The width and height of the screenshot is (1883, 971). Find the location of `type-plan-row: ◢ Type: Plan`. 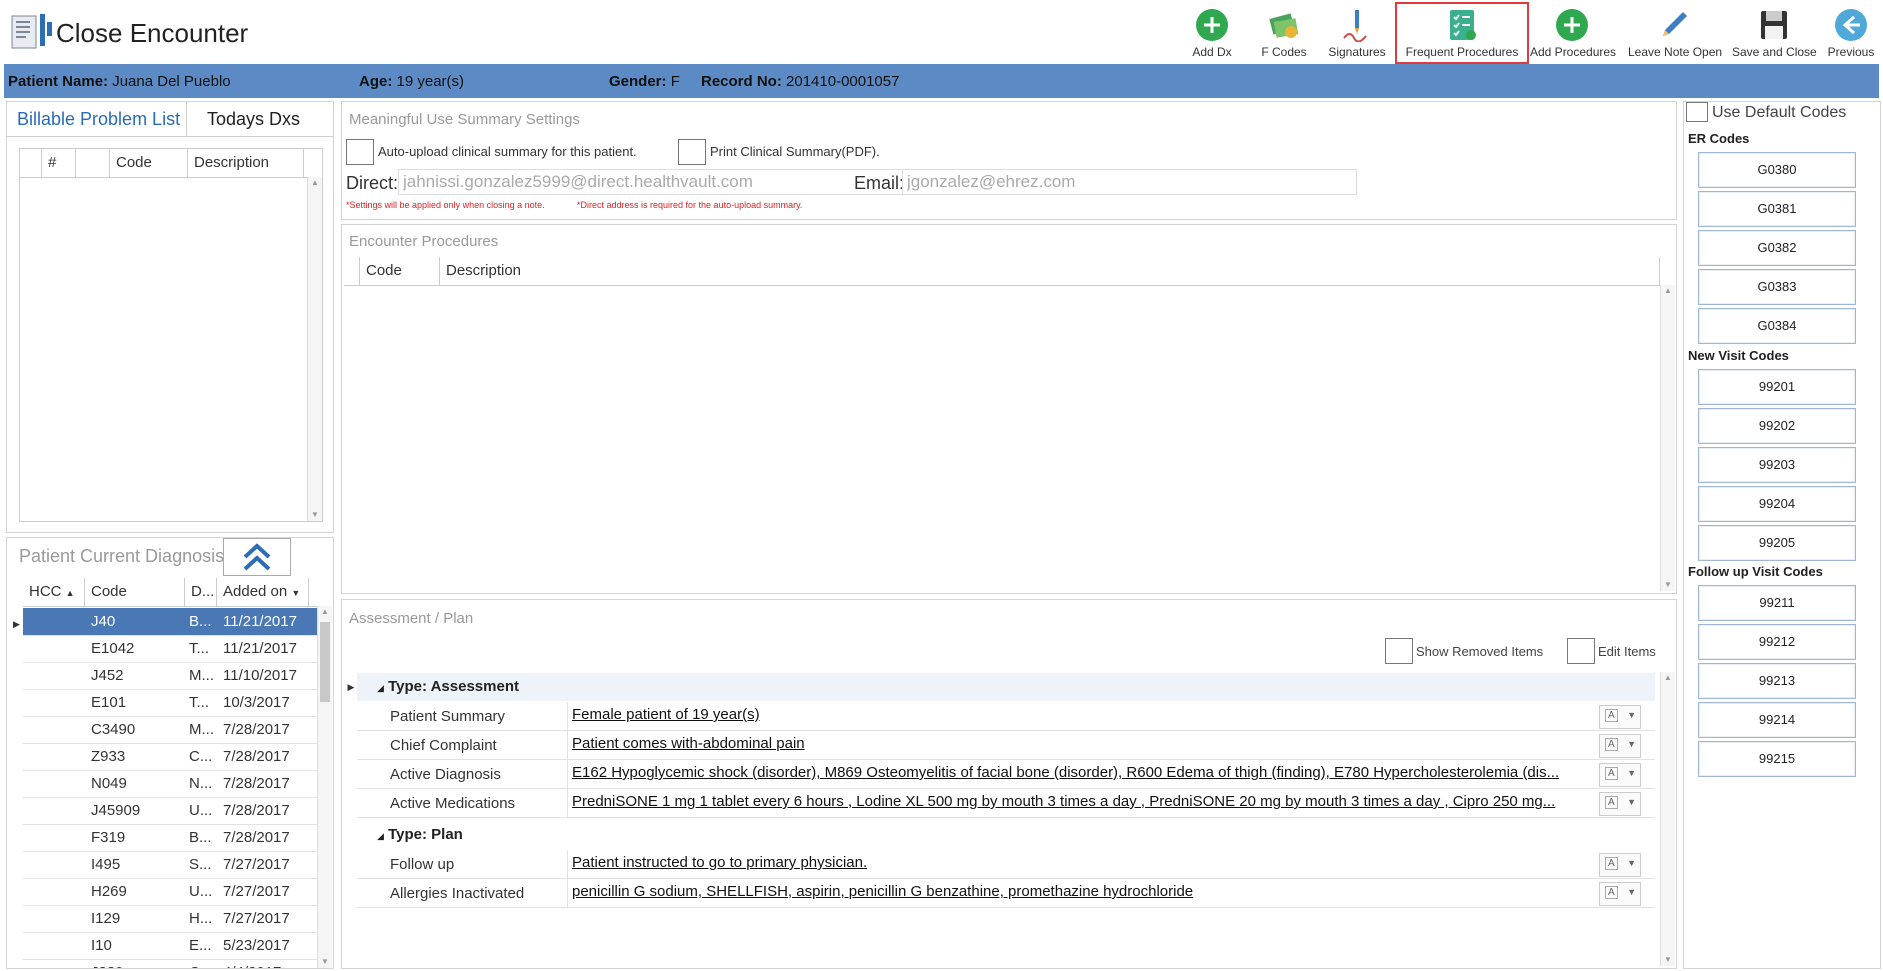

type-plan-row: ◢ Type: Plan is located at coordinates (1006, 835).